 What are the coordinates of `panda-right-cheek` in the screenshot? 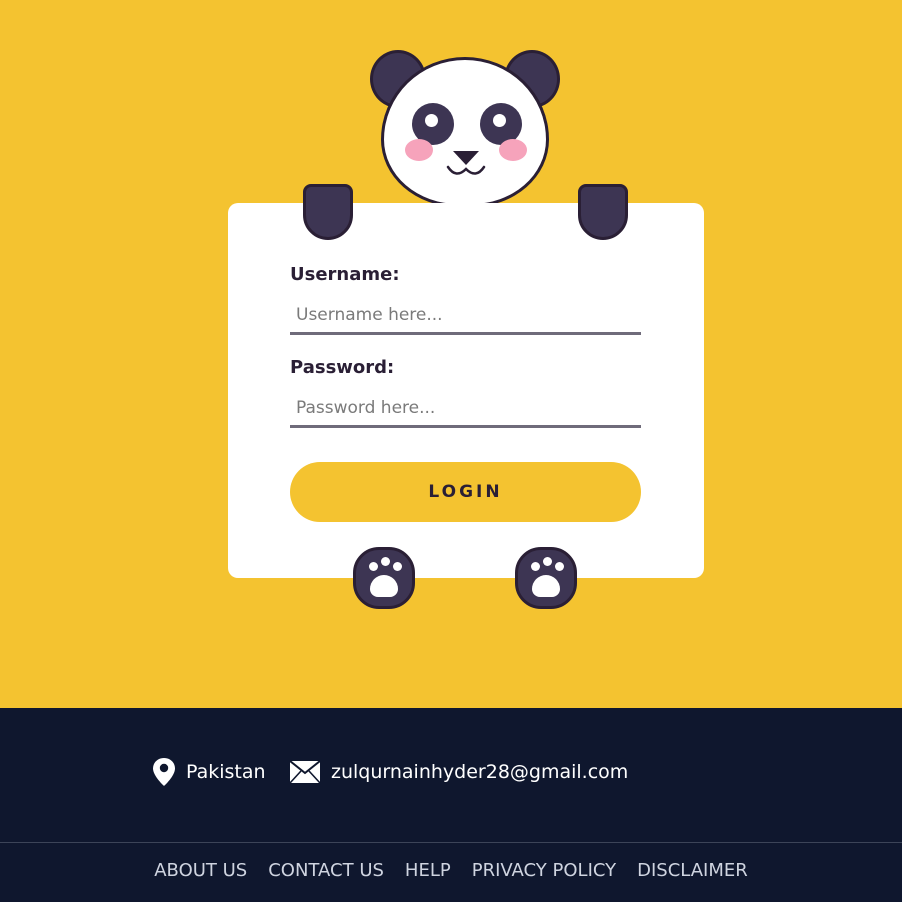 It's located at (513, 150).